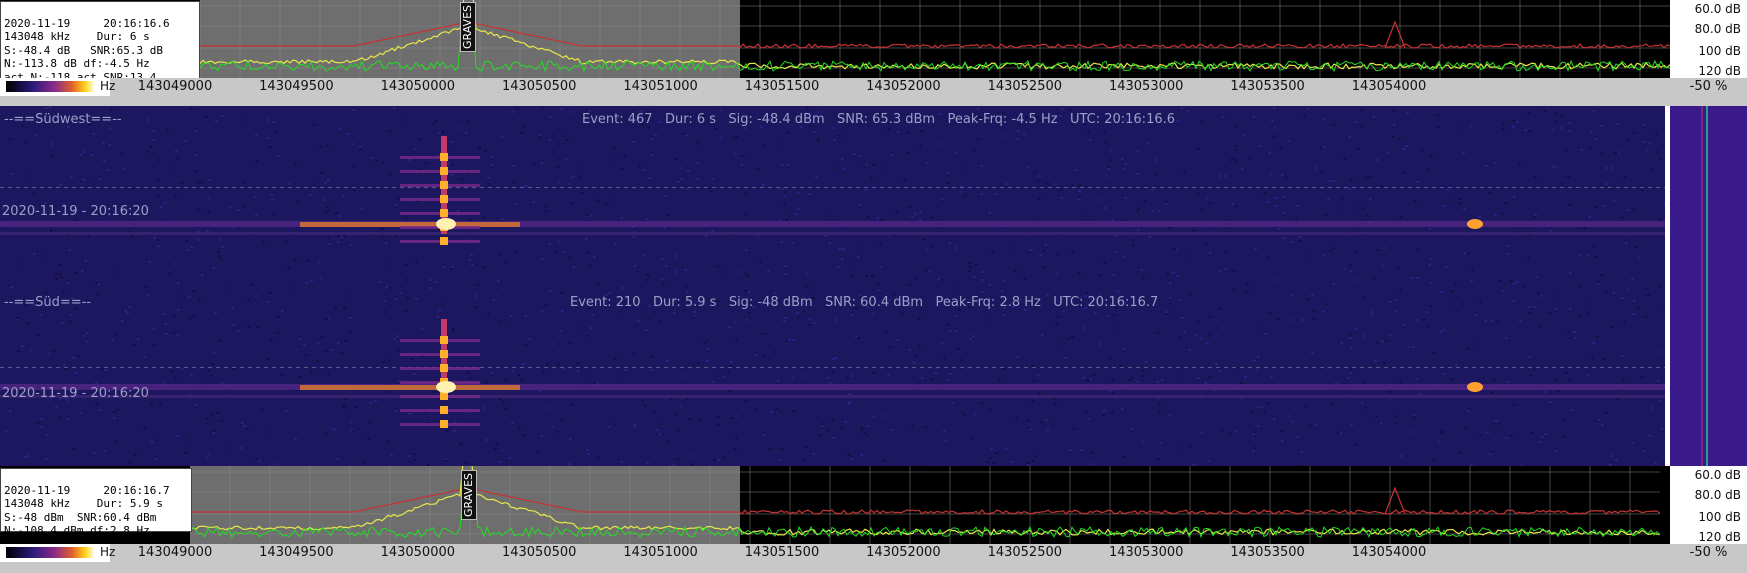 The width and height of the screenshot is (1747, 573). What do you see at coordinates (37, 50) in the screenshot?
I see `info-signal: S:-48.4 dB` at bounding box center [37, 50].